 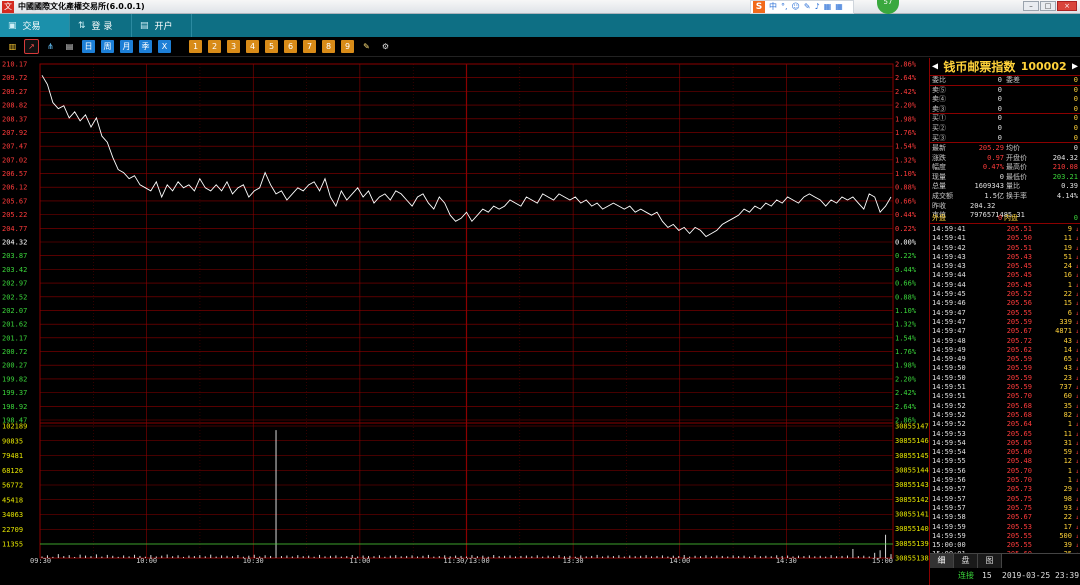 I want to click on tick-volume: 24, so click(x=1067, y=266).